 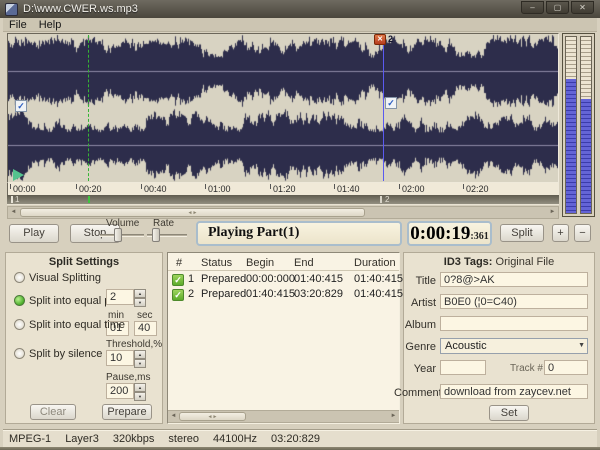 What do you see at coordinates (254, 232) in the screenshot?
I see `playback-status-text: Playing Part(1)` at bounding box center [254, 232].